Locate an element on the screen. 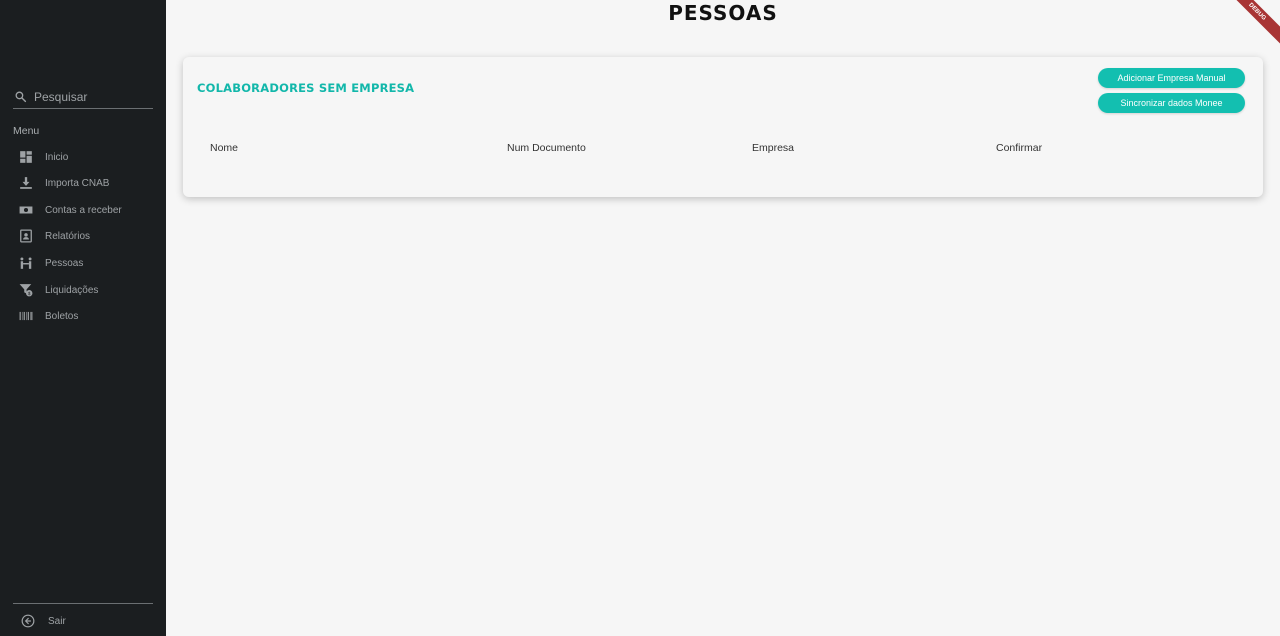 The width and height of the screenshot is (1280, 636). sidebar-item-inicio: Inicio is located at coordinates (88, 157).